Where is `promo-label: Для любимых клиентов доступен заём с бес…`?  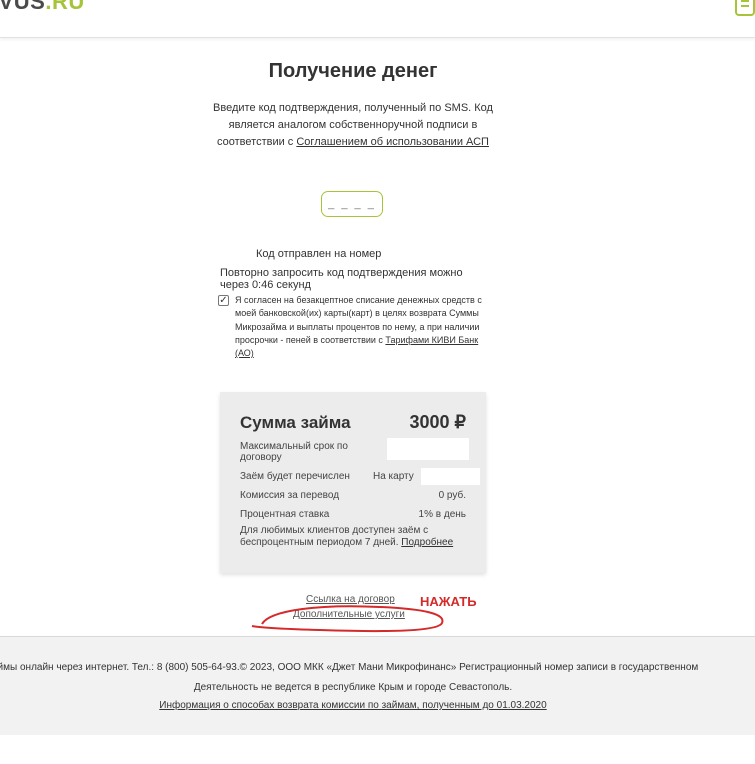
promo-label: Для любимых клиентов доступен заём с бес… is located at coordinates (334, 536).